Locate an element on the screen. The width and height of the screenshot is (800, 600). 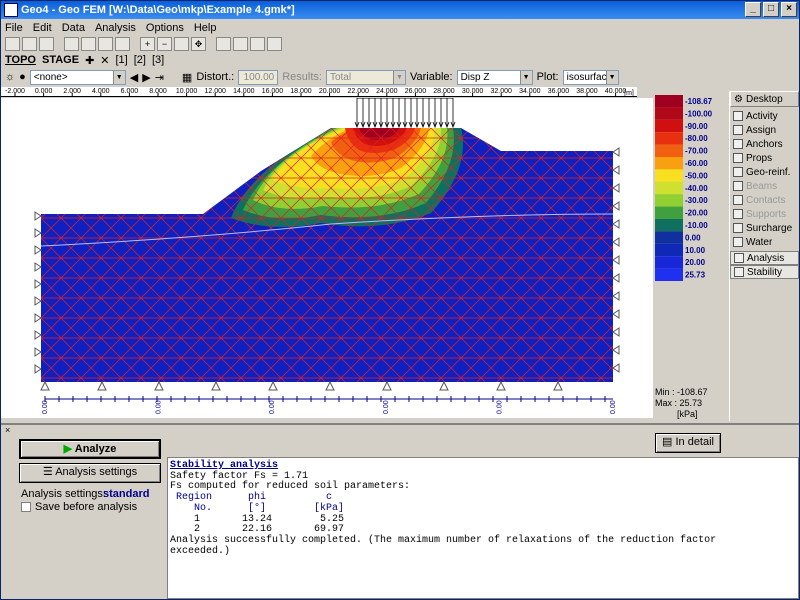
menu-help: Help is located at coordinates (205, 28).